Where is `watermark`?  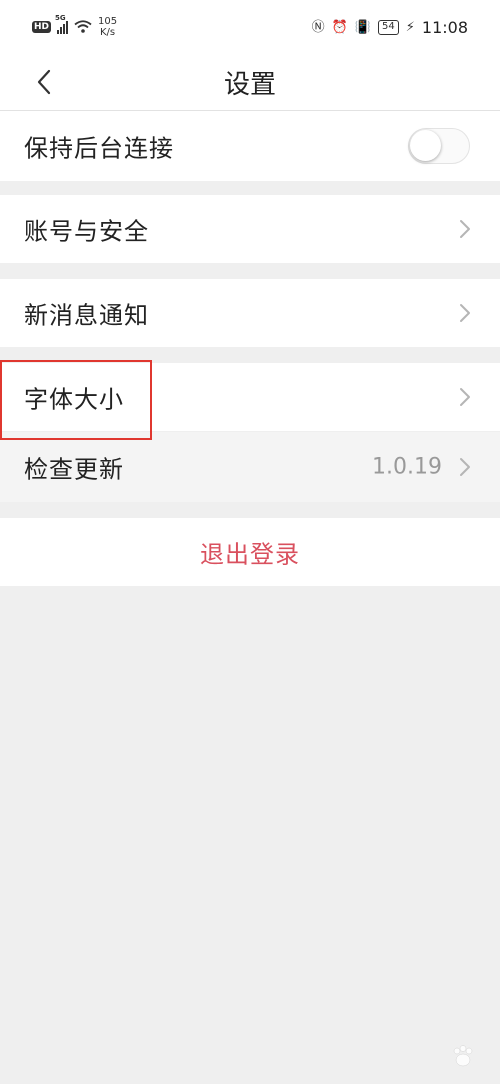 watermark is located at coordinates (463, 1057).